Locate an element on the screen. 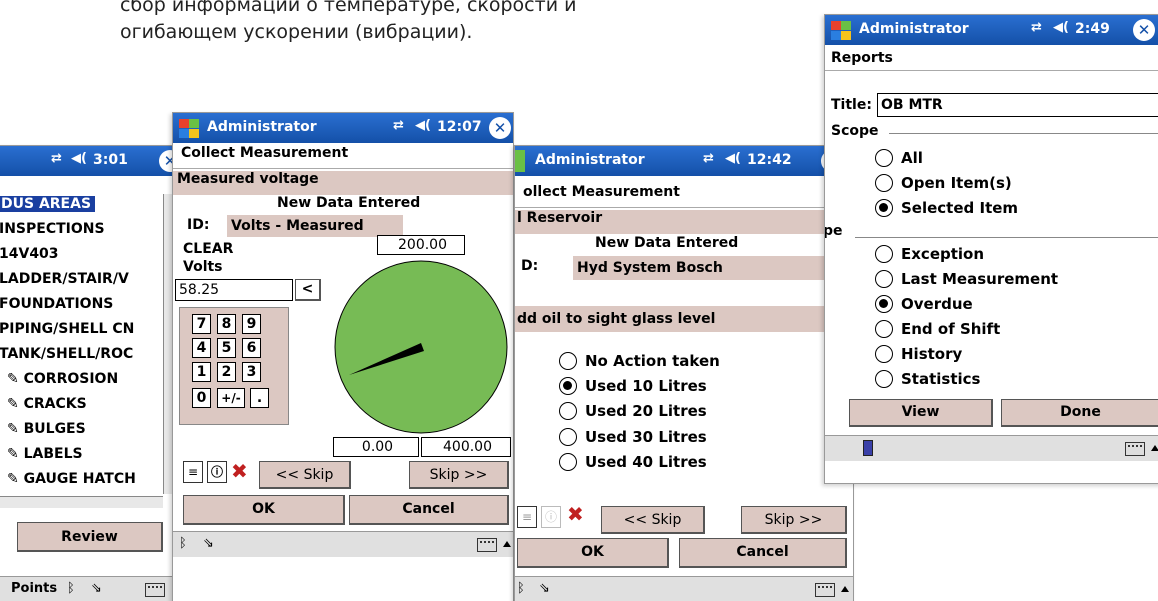 This screenshot has width=1158, height=601. type-option-history: History is located at coordinates (1015, 354).